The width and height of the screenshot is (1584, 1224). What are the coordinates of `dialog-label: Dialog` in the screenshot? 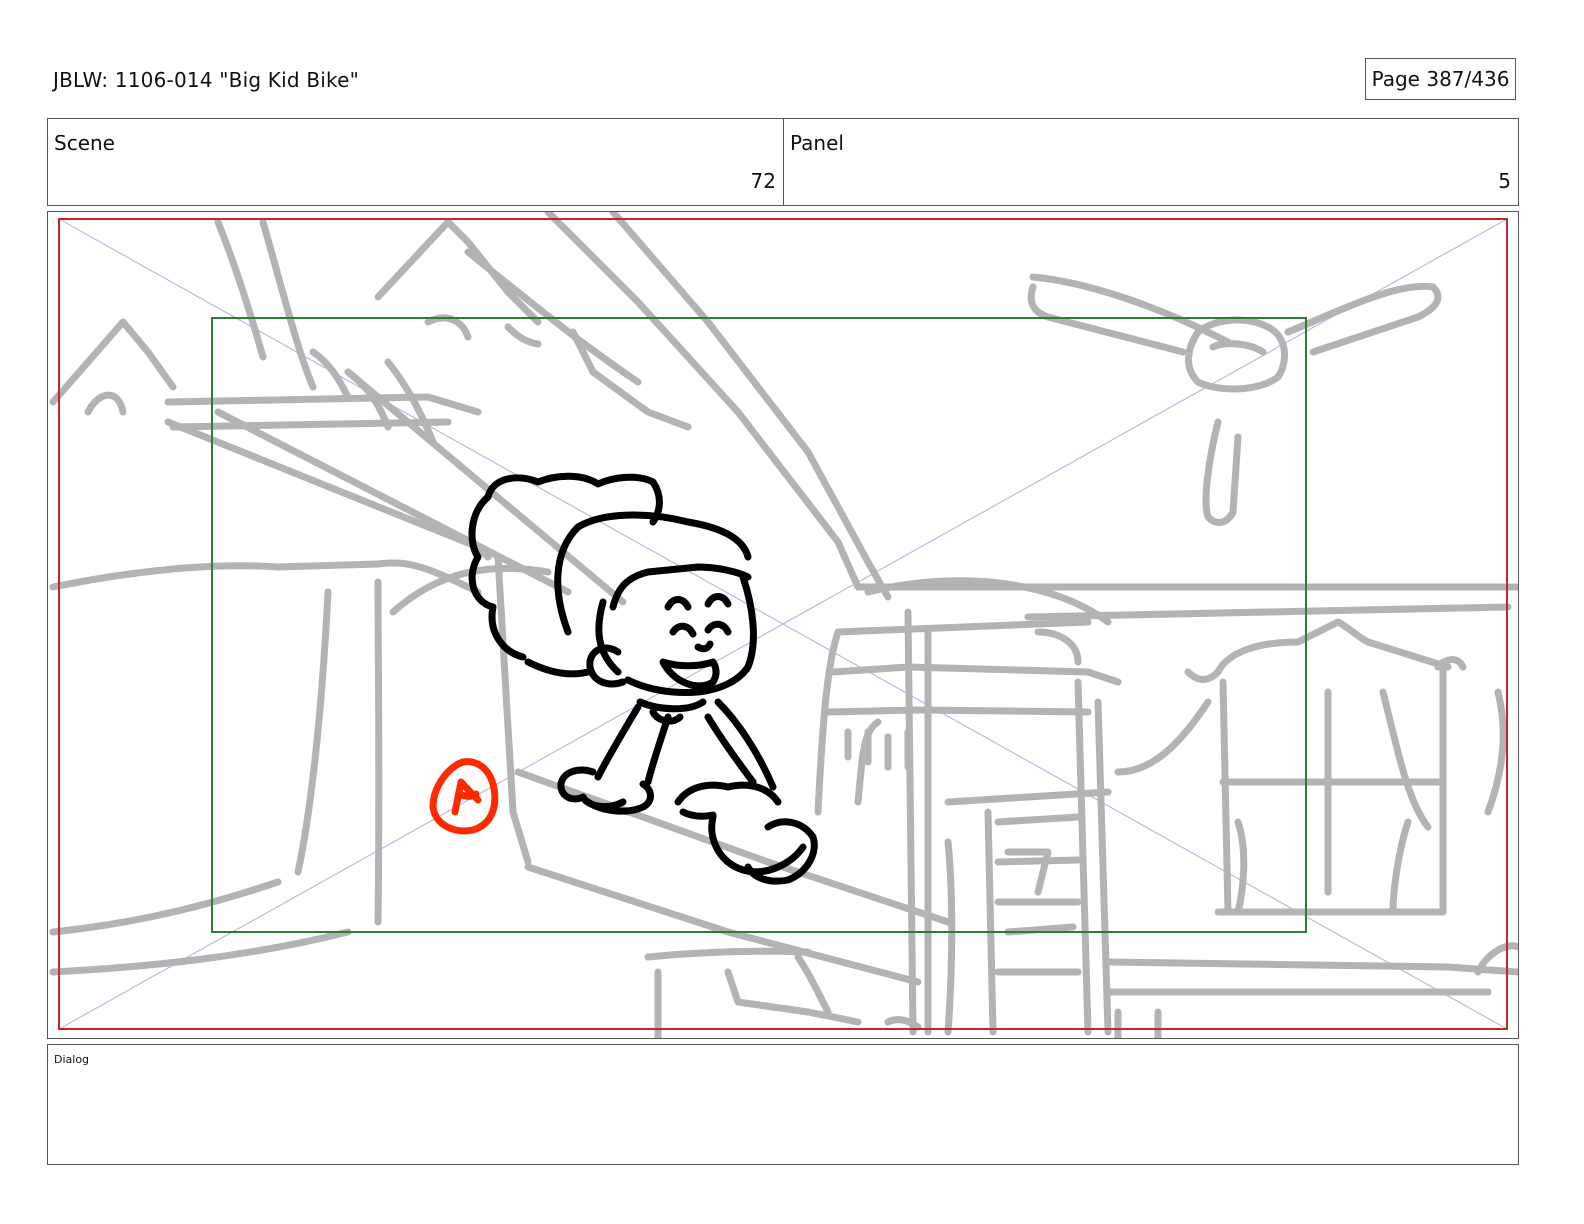 It's located at (72, 1059).